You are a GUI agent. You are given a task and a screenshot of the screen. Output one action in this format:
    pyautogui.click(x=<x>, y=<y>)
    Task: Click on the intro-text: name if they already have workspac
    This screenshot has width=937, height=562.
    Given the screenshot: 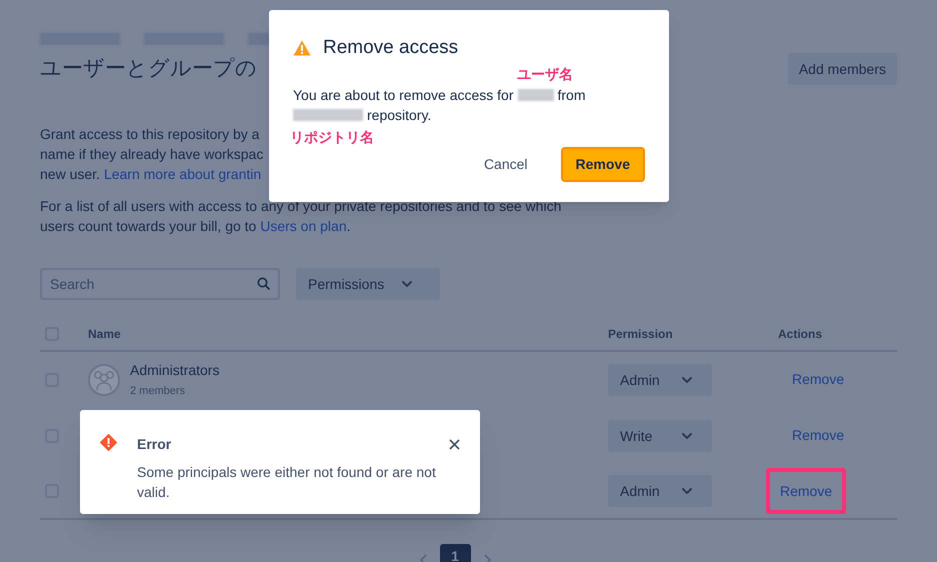 What is the action you would take?
    pyautogui.click(x=152, y=154)
    